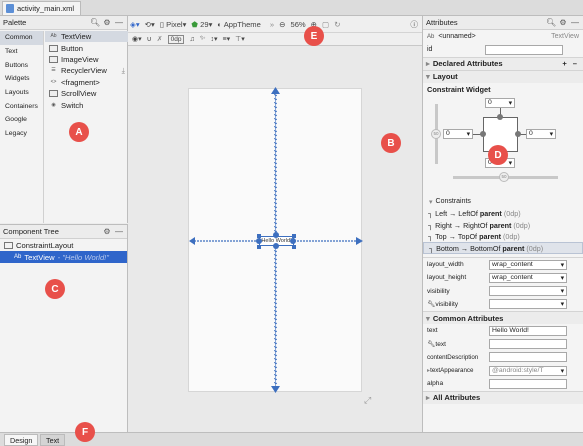 Image resolution: width=583 pixels, height=446 pixels. Describe the element at coordinates (173, 24) in the screenshot. I see `device-selector: ▯ Pixel▾` at that location.